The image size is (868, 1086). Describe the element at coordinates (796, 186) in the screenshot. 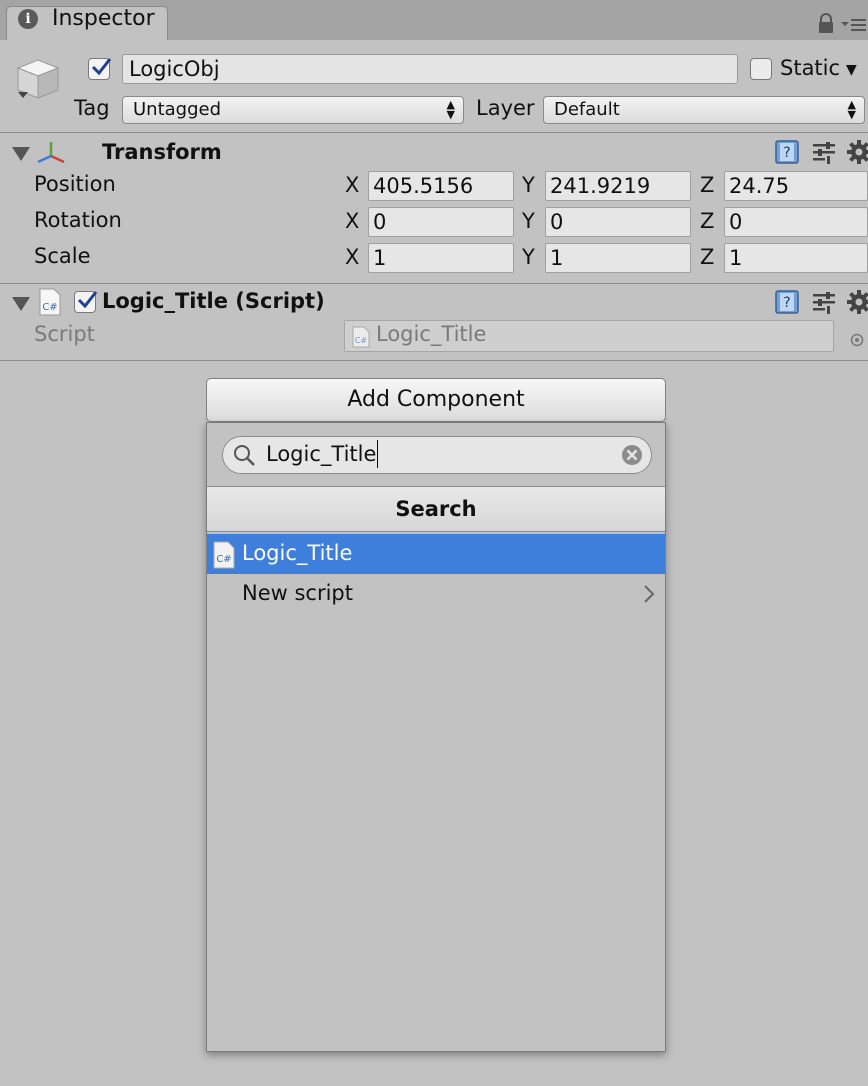

I see `position-z-field: 24.75` at that location.